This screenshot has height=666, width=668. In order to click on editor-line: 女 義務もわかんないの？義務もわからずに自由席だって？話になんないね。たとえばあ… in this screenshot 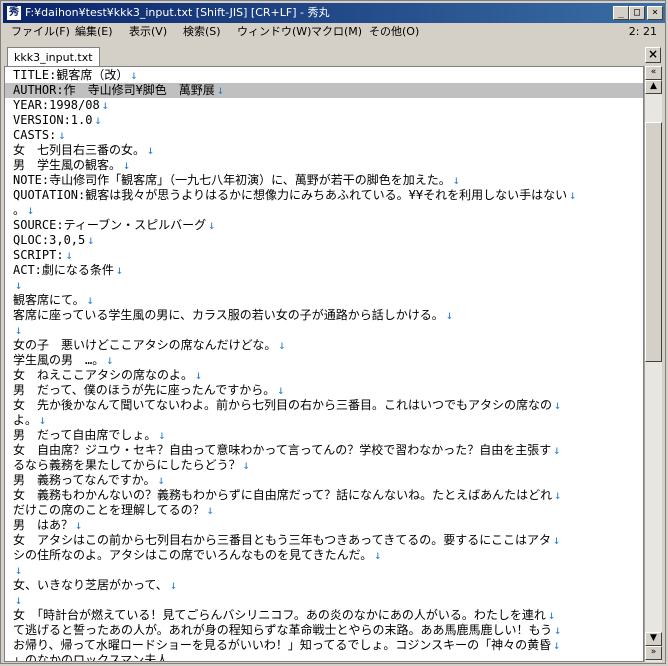, I will do `click(328, 495)`.